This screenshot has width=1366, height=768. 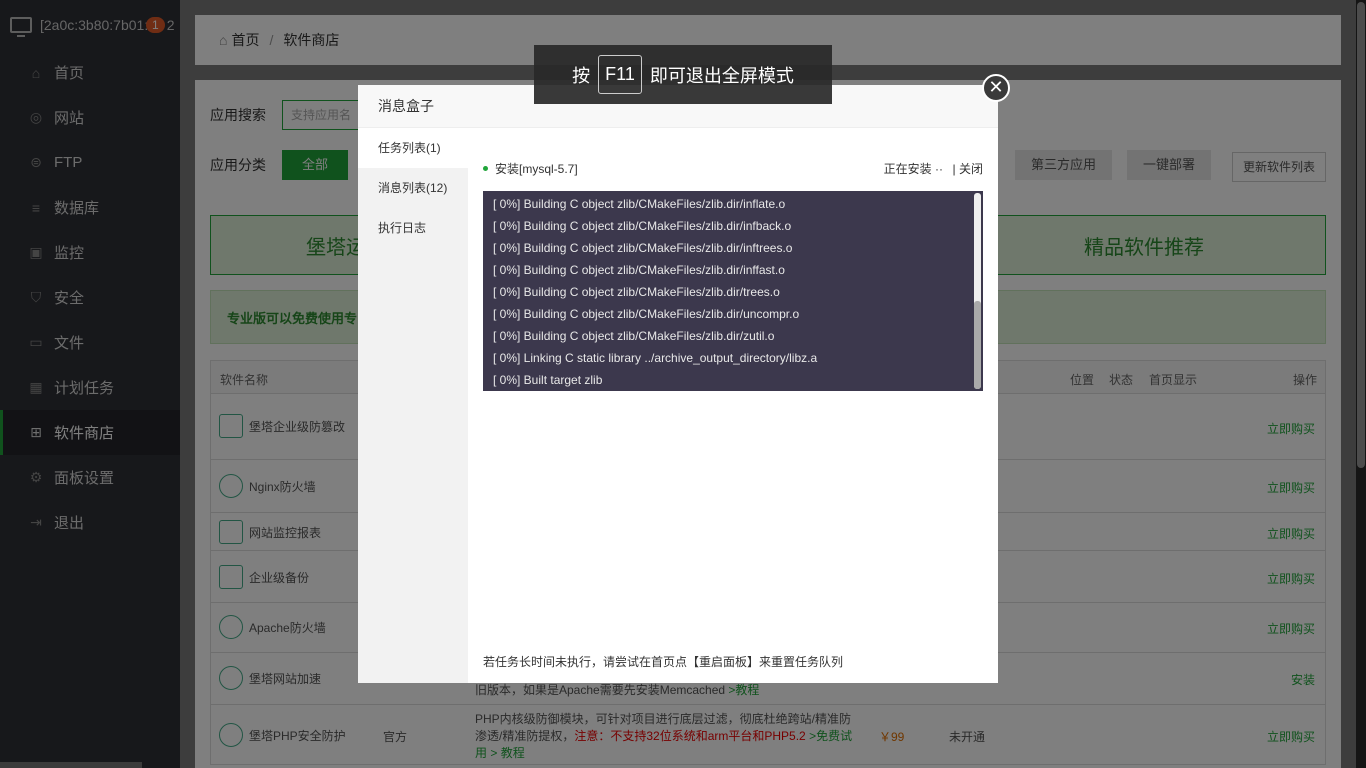 What do you see at coordinates (536, 169) in the screenshot?
I see `task-name: 安装[mysql-5.7]` at bounding box center [536, 169].